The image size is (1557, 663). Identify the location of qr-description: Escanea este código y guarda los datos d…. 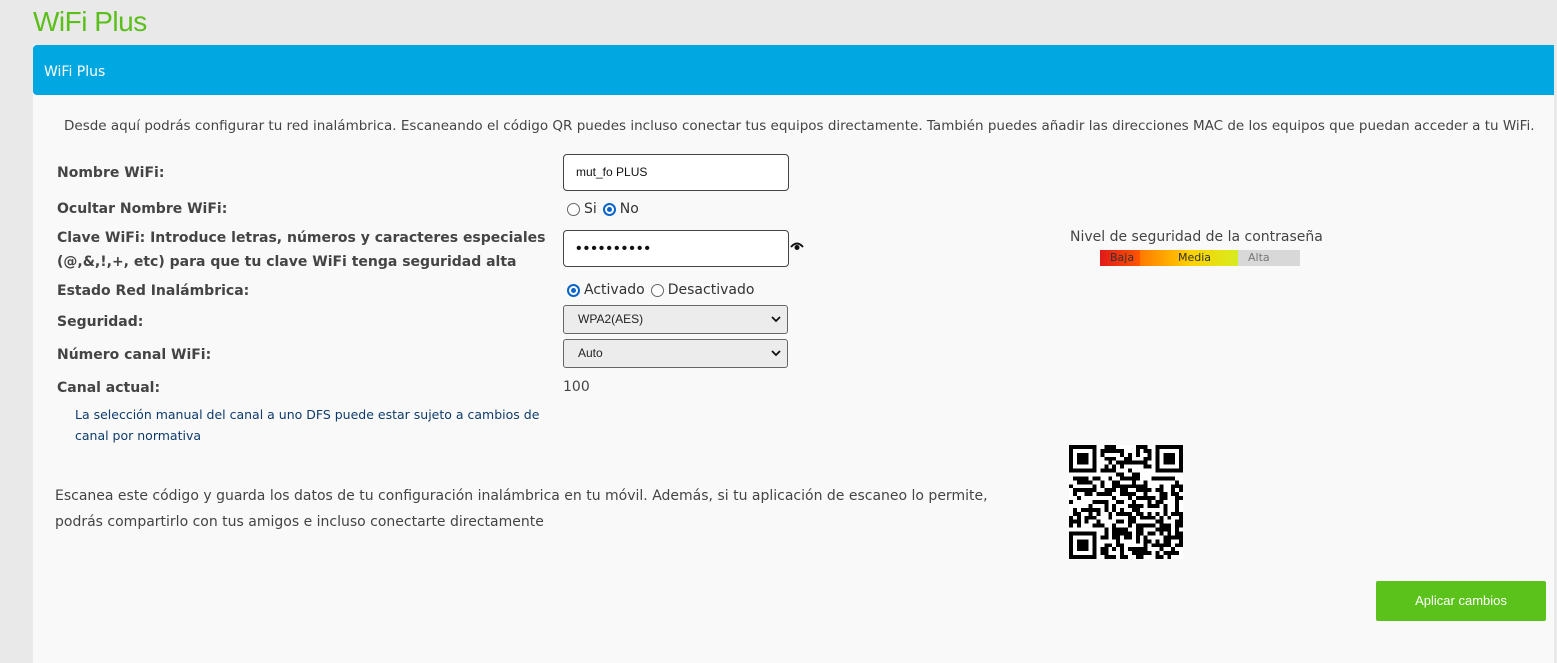
(521, 509).